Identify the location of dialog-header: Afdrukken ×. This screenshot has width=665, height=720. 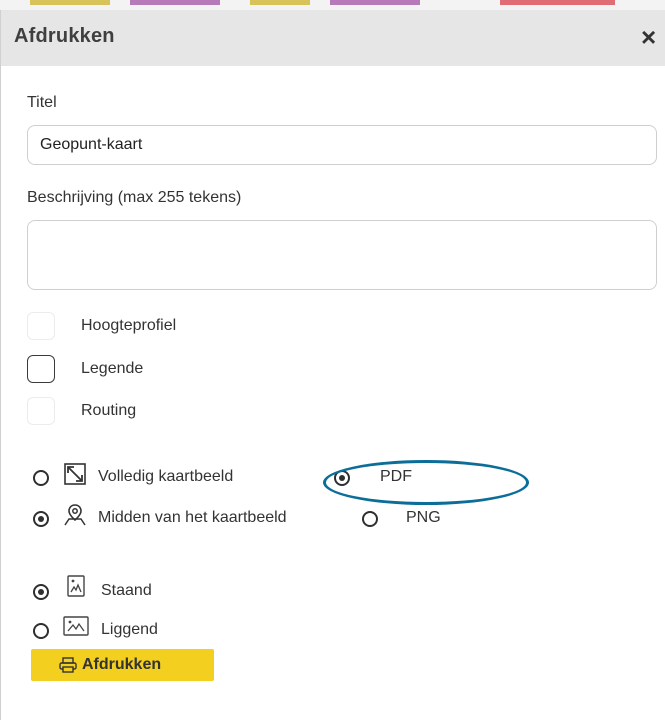
(333, 38).